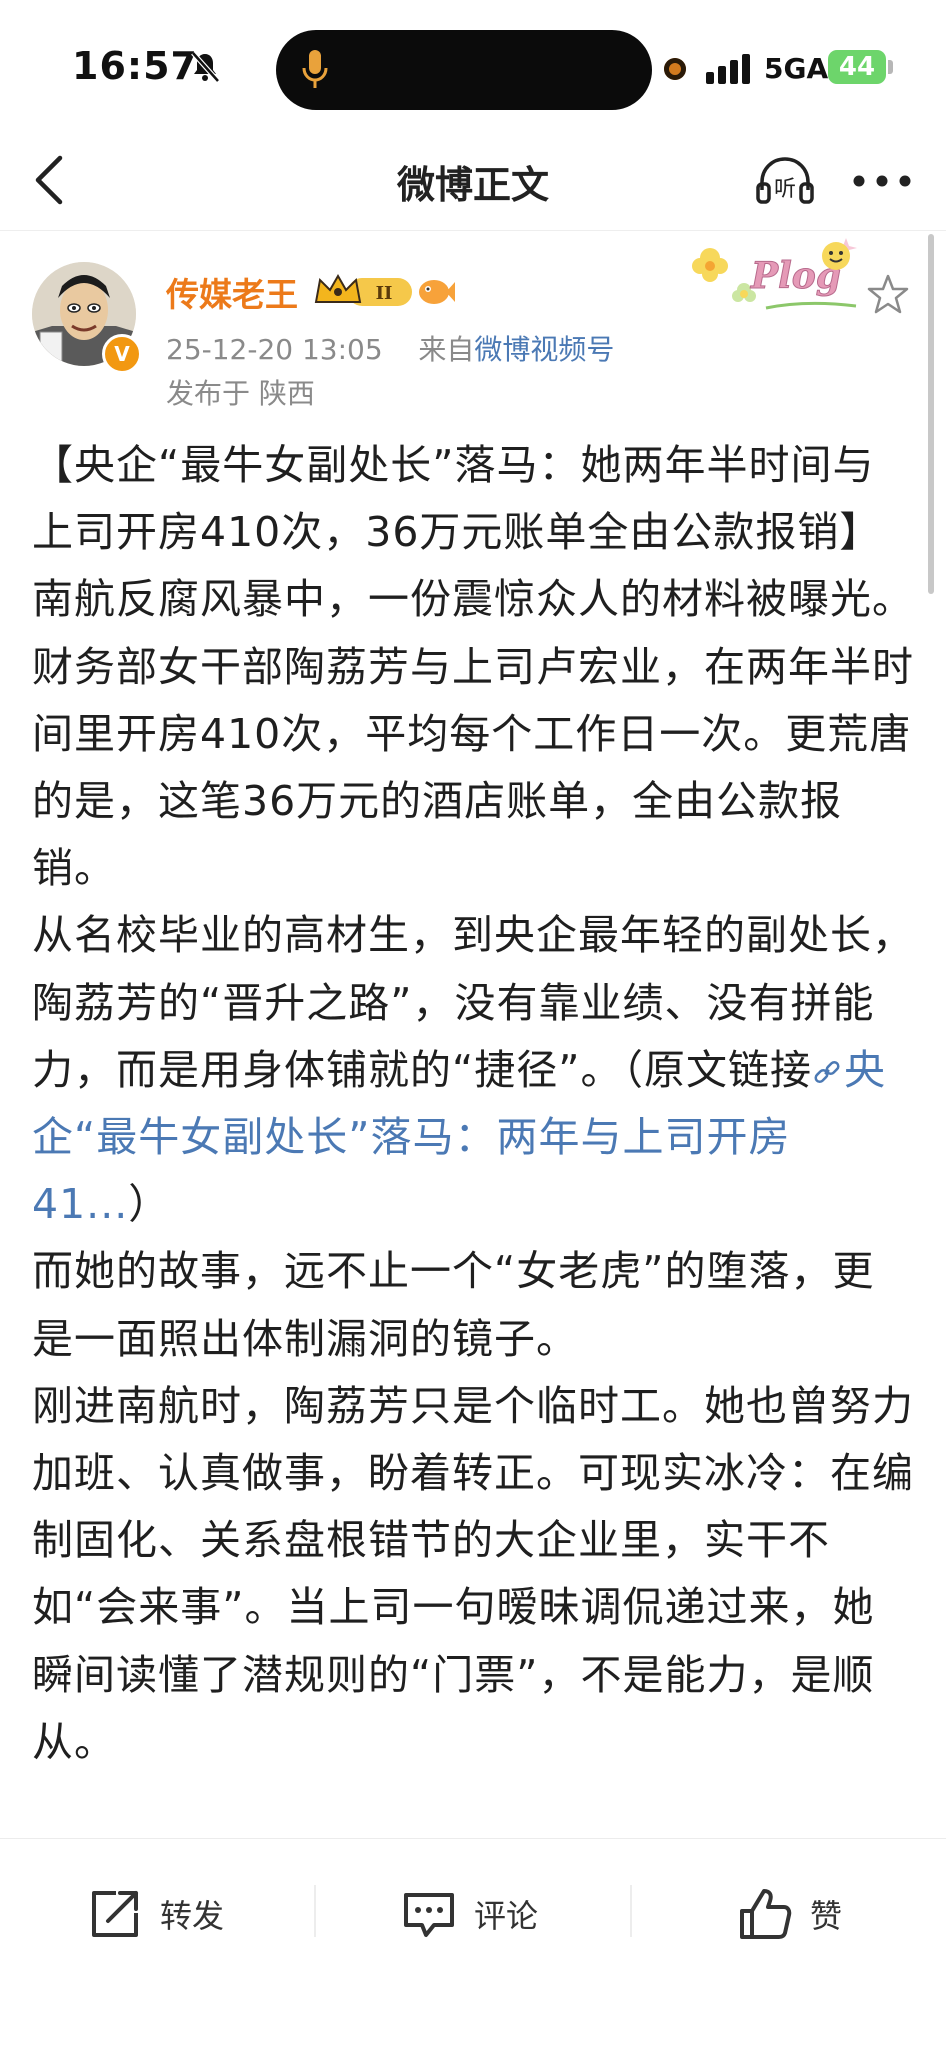 This screenshot has width=946, height=2049. I want to click on status-time: 16:57, so click(135, 66).